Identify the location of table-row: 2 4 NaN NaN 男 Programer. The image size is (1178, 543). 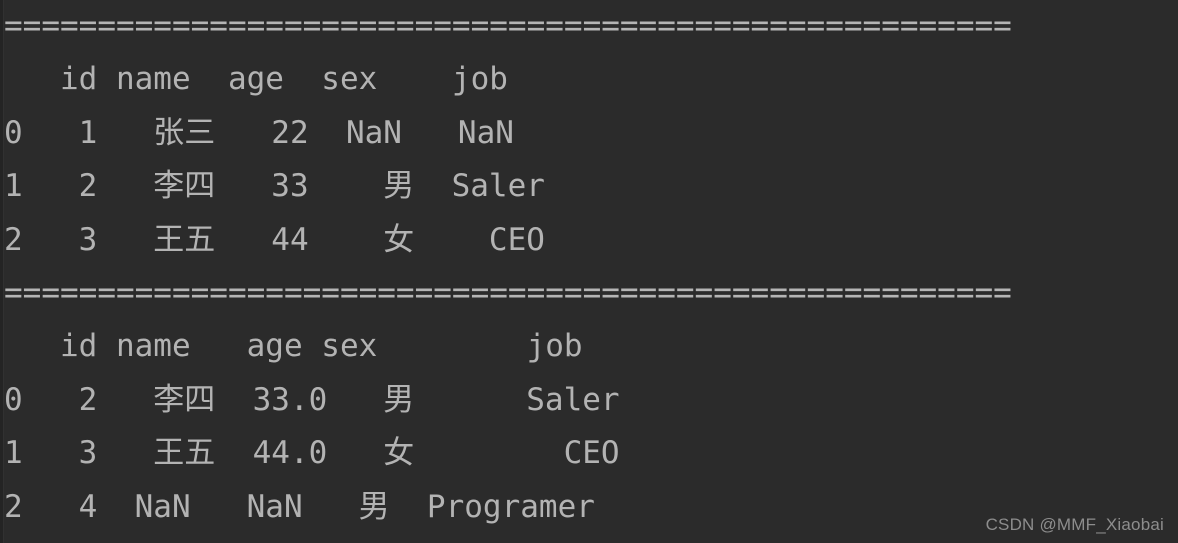
(299, 506).